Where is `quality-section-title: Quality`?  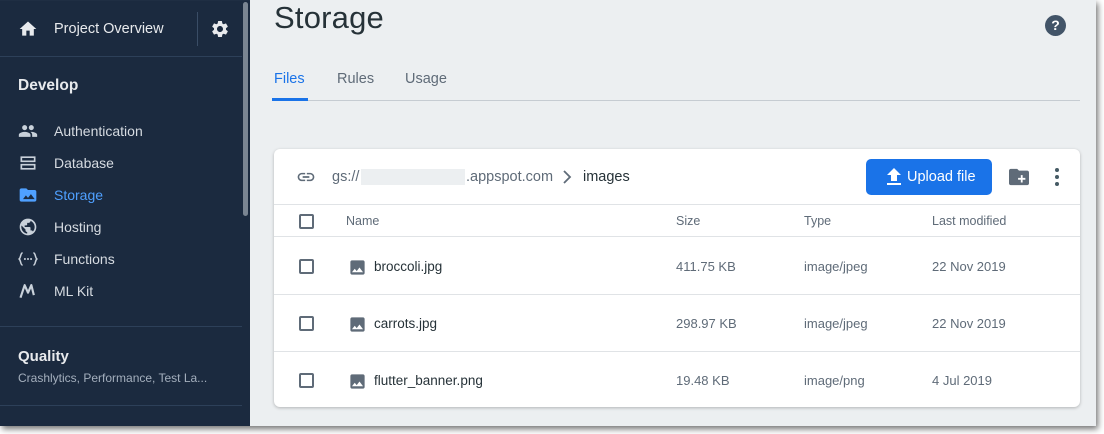 quality-section-title: Quality is located at coordinates (43, 356).